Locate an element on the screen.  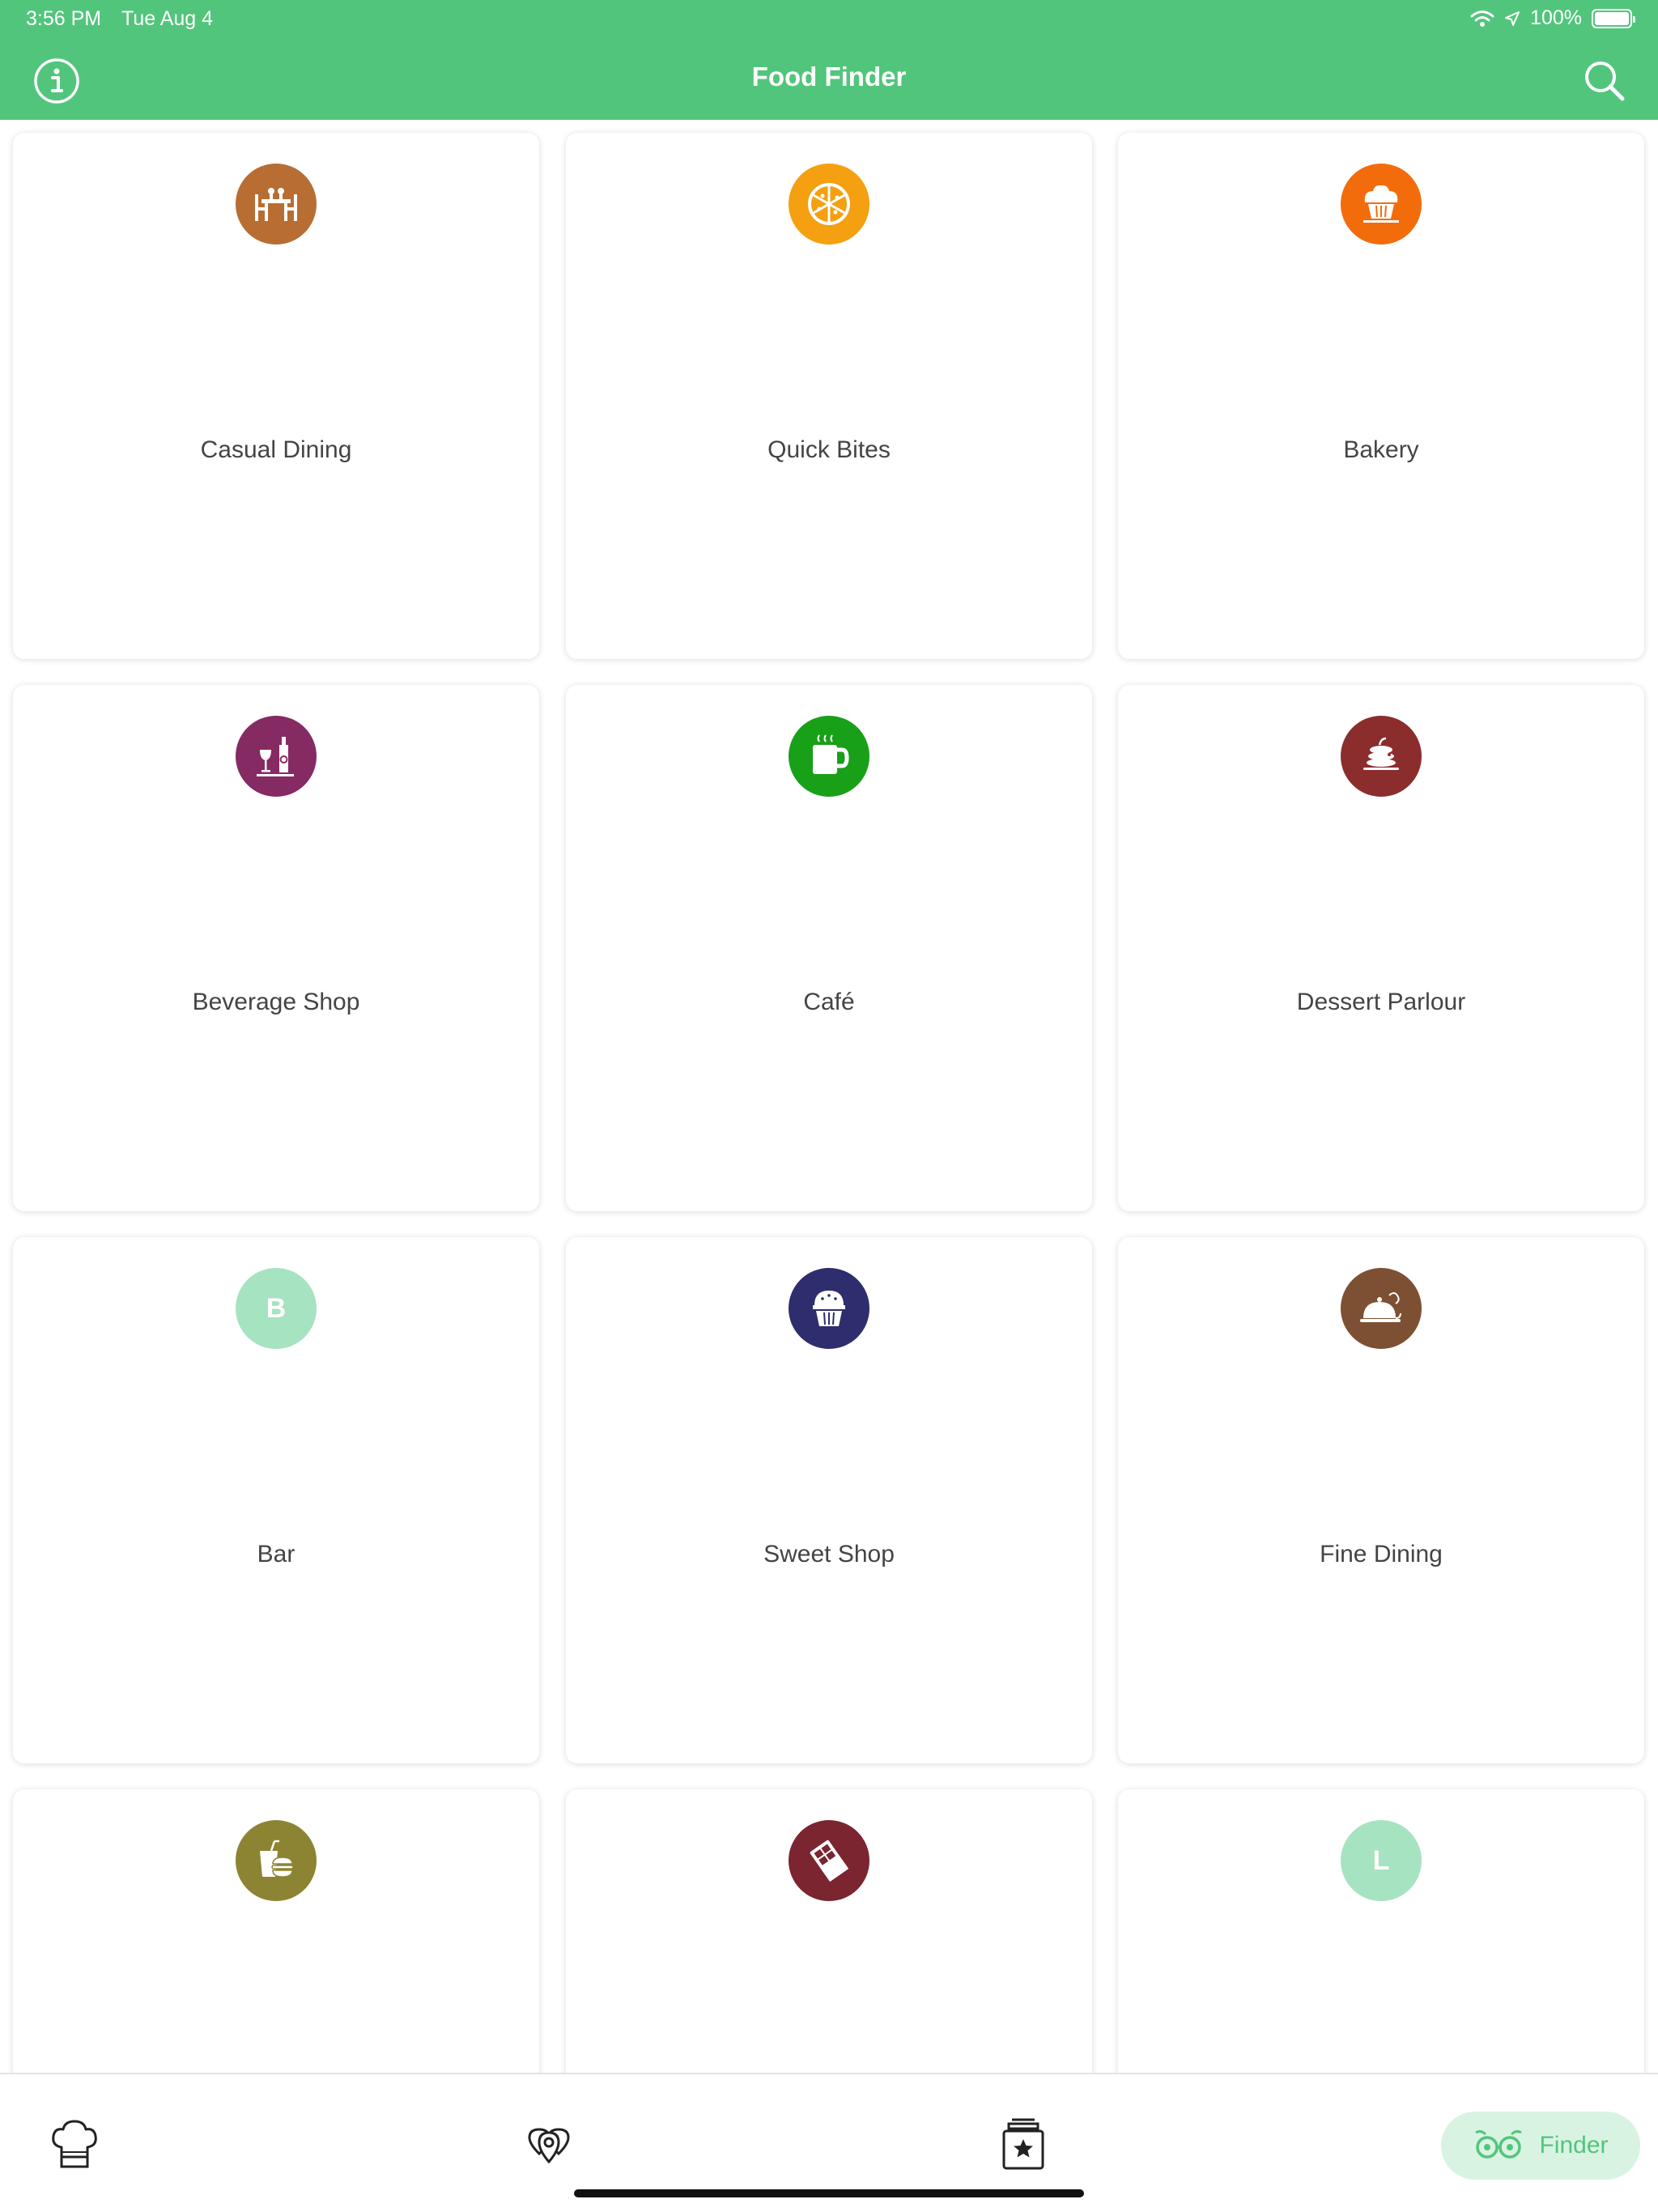
category-label: Bakery is located at coordinates (1381, 450).